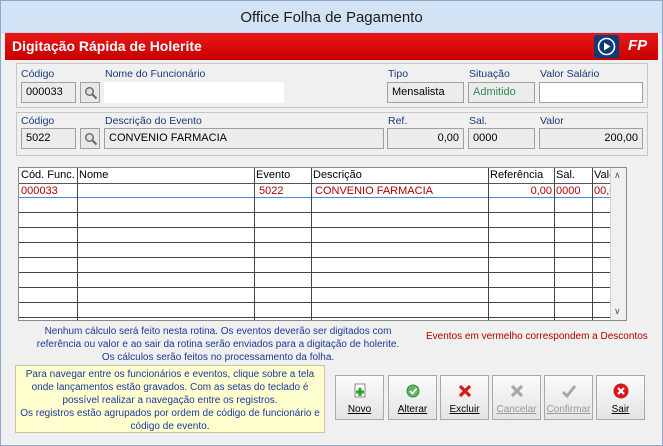 The height and width of the screenshot is (446, 663). Describe the element at coordinates (516, 175) in the screenshot. I see `col-header-ref: Referência` at that location.